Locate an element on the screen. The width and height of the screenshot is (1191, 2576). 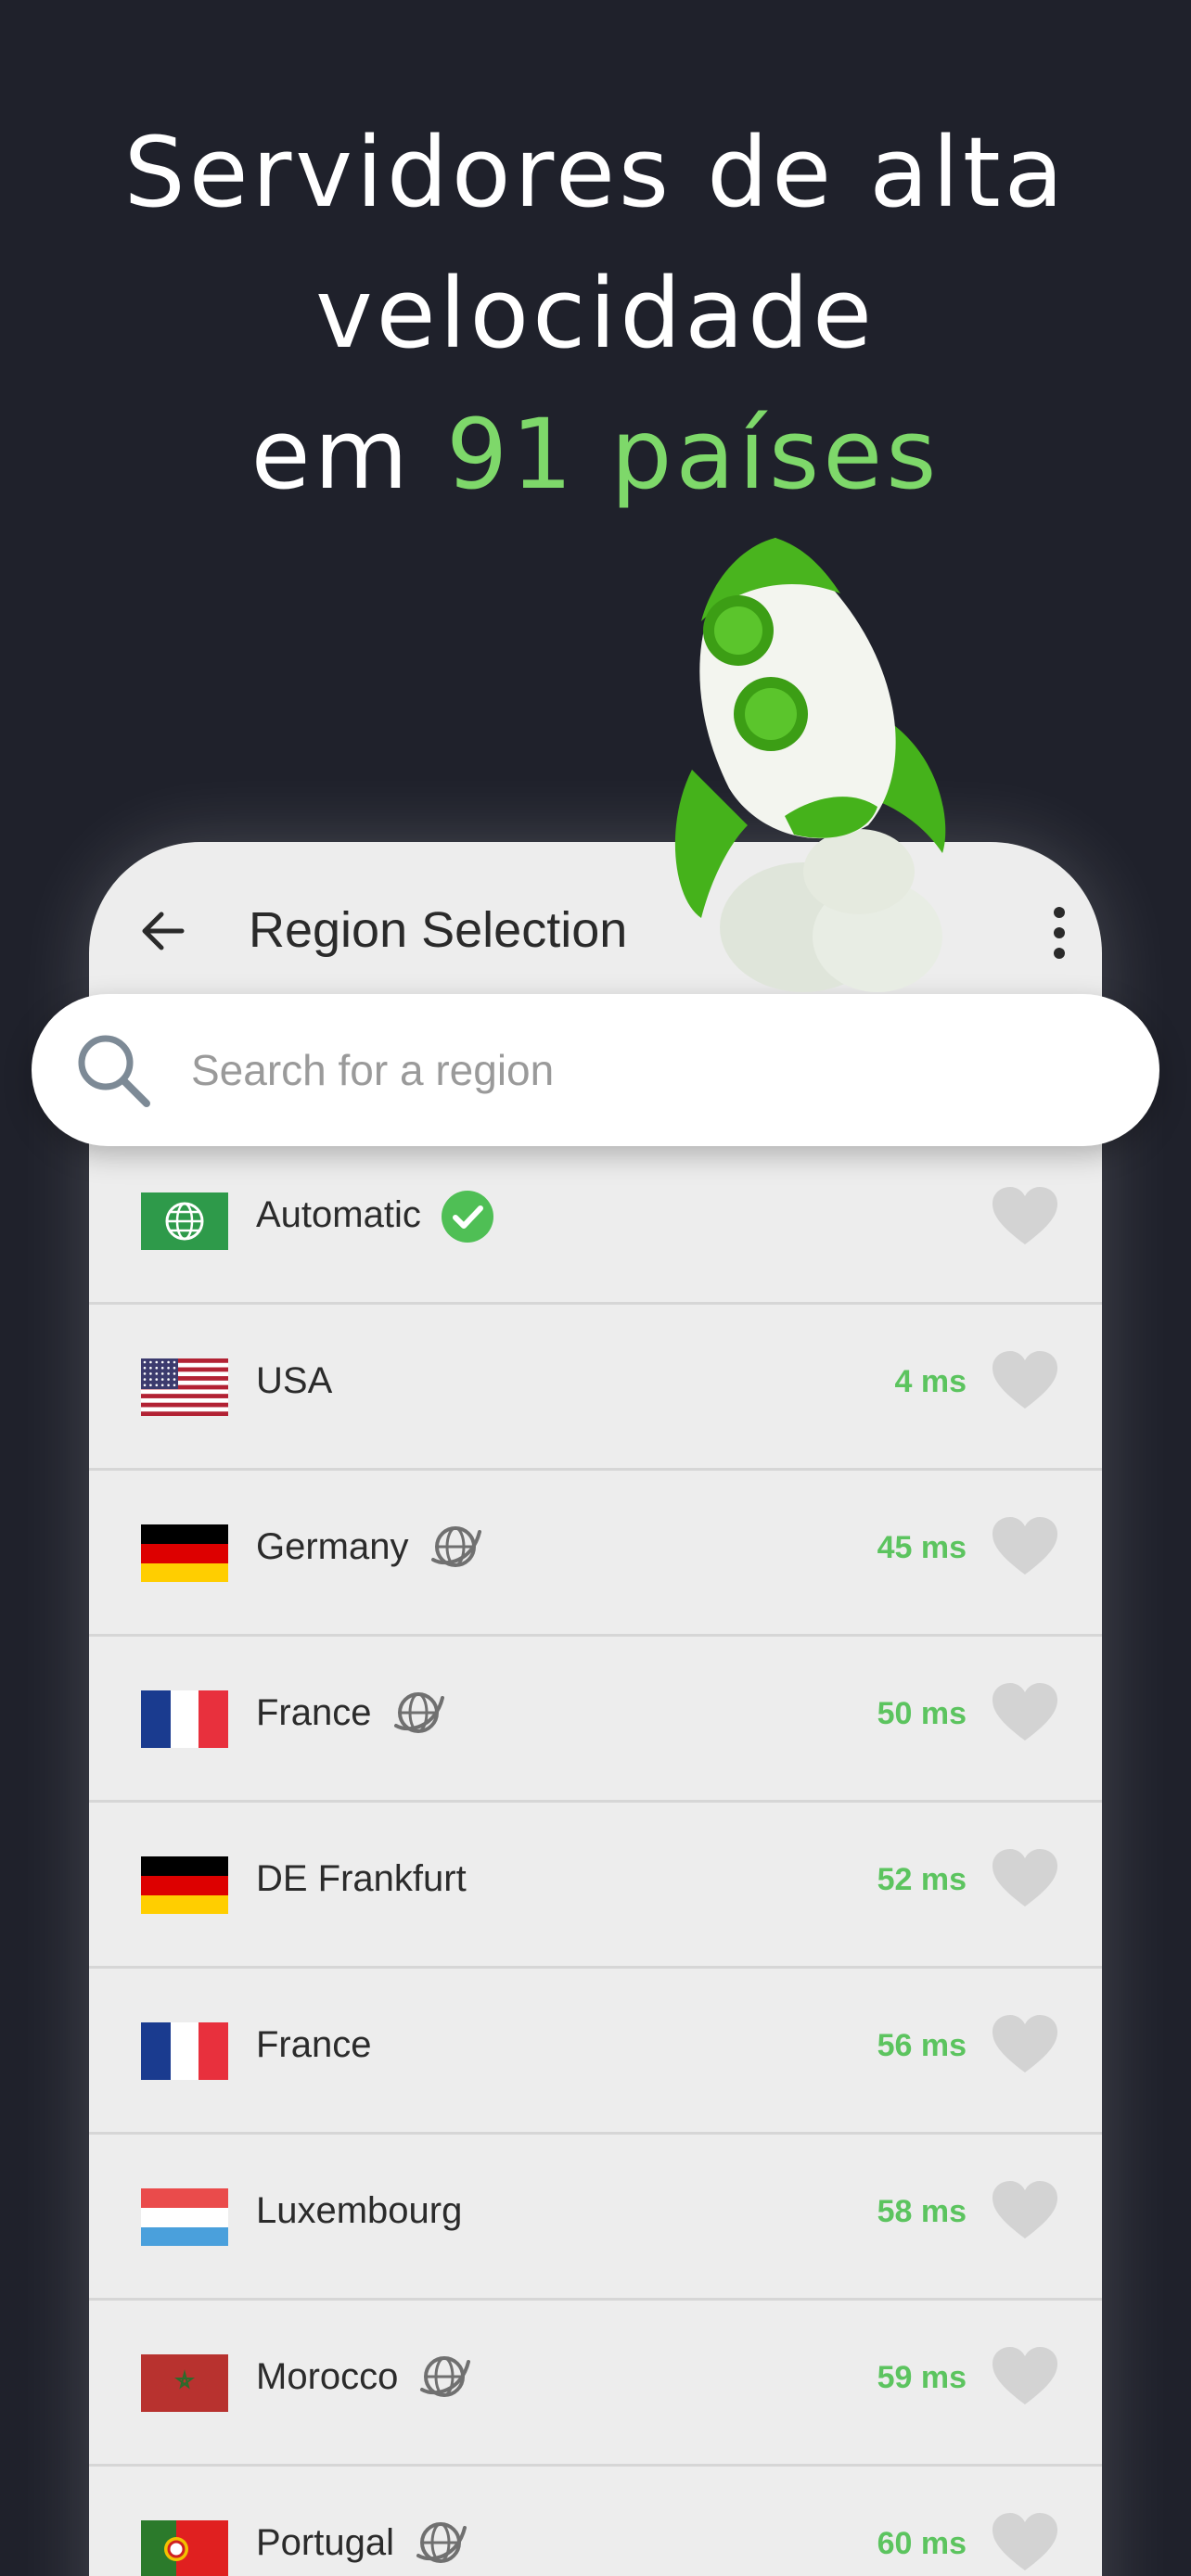
region-name: Automatic is located at coordinates (338, 1214).